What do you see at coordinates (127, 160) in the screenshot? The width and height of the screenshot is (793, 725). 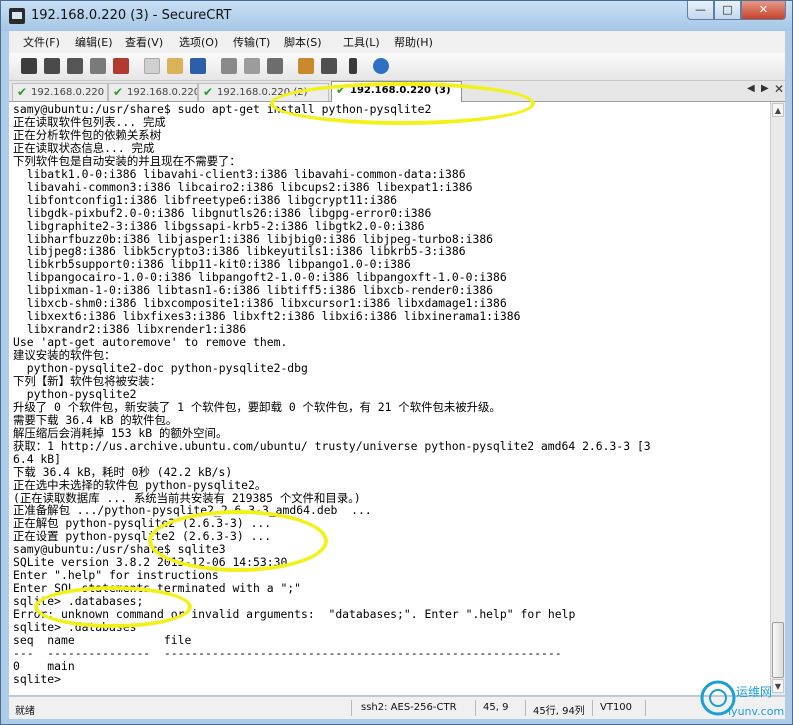 I see `terminal-line: 下列软件包是自动安装的并且现在不需要了：` at bounding box center [127, 160].